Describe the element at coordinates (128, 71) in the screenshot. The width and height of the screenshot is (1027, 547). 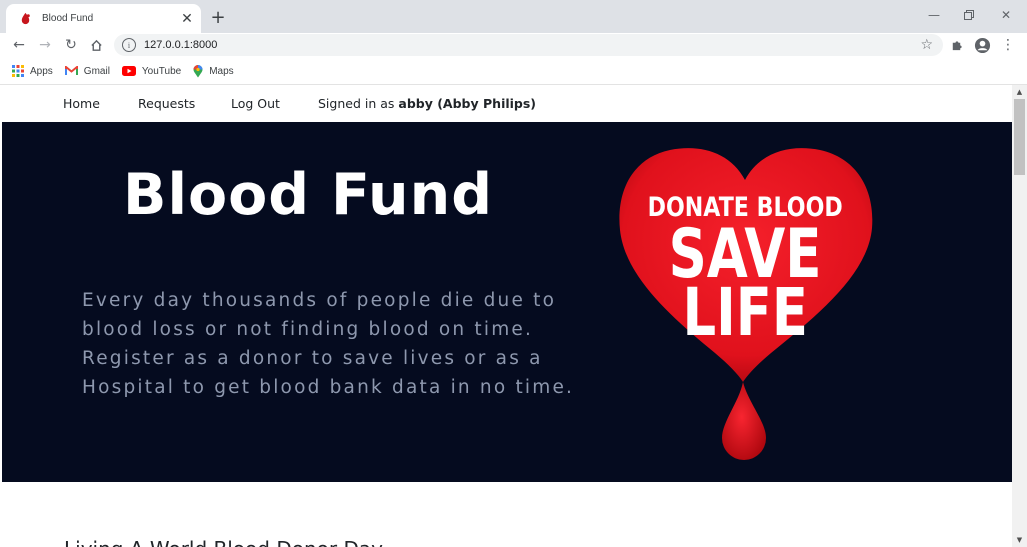
I see `youtube-icon` at that location.